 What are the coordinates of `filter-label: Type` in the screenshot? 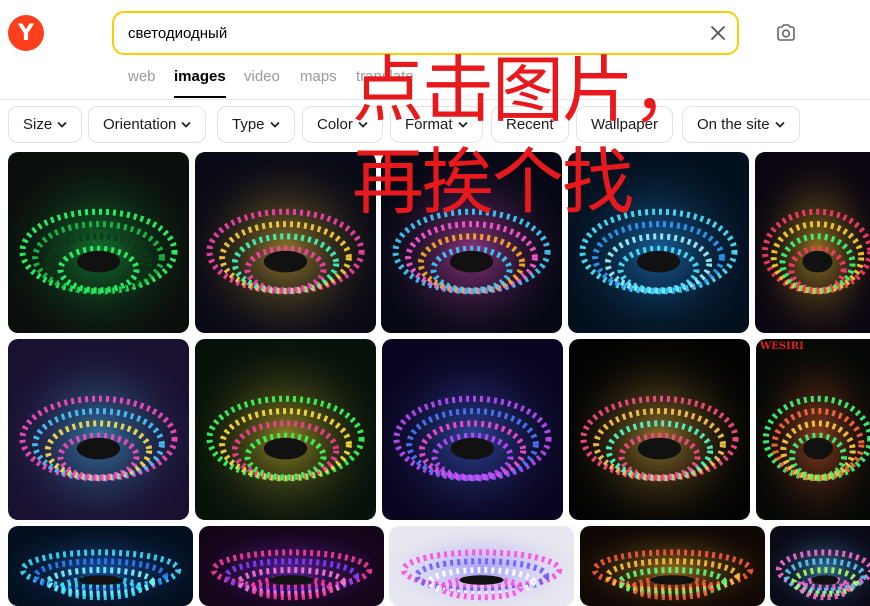 It's located at (248, 124).